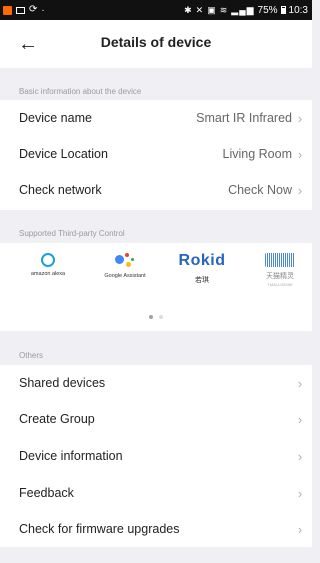 The width and height of the screenshot is (320, 563). I want to click on clock: 10:3, so click(298, 10).